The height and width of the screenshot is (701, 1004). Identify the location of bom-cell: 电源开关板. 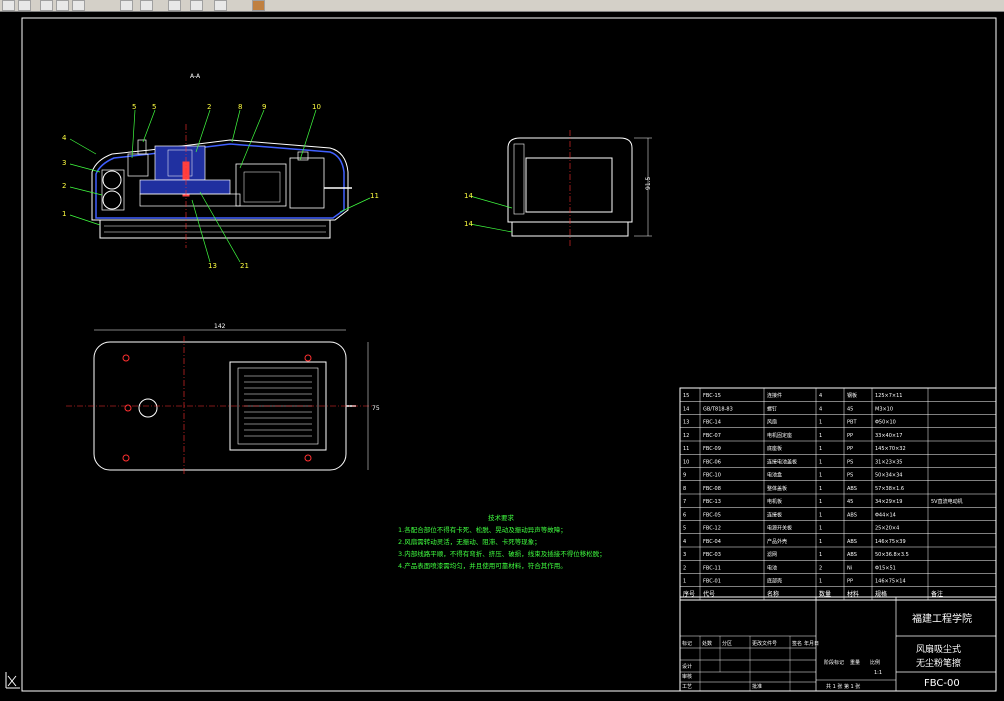
(779, 528).